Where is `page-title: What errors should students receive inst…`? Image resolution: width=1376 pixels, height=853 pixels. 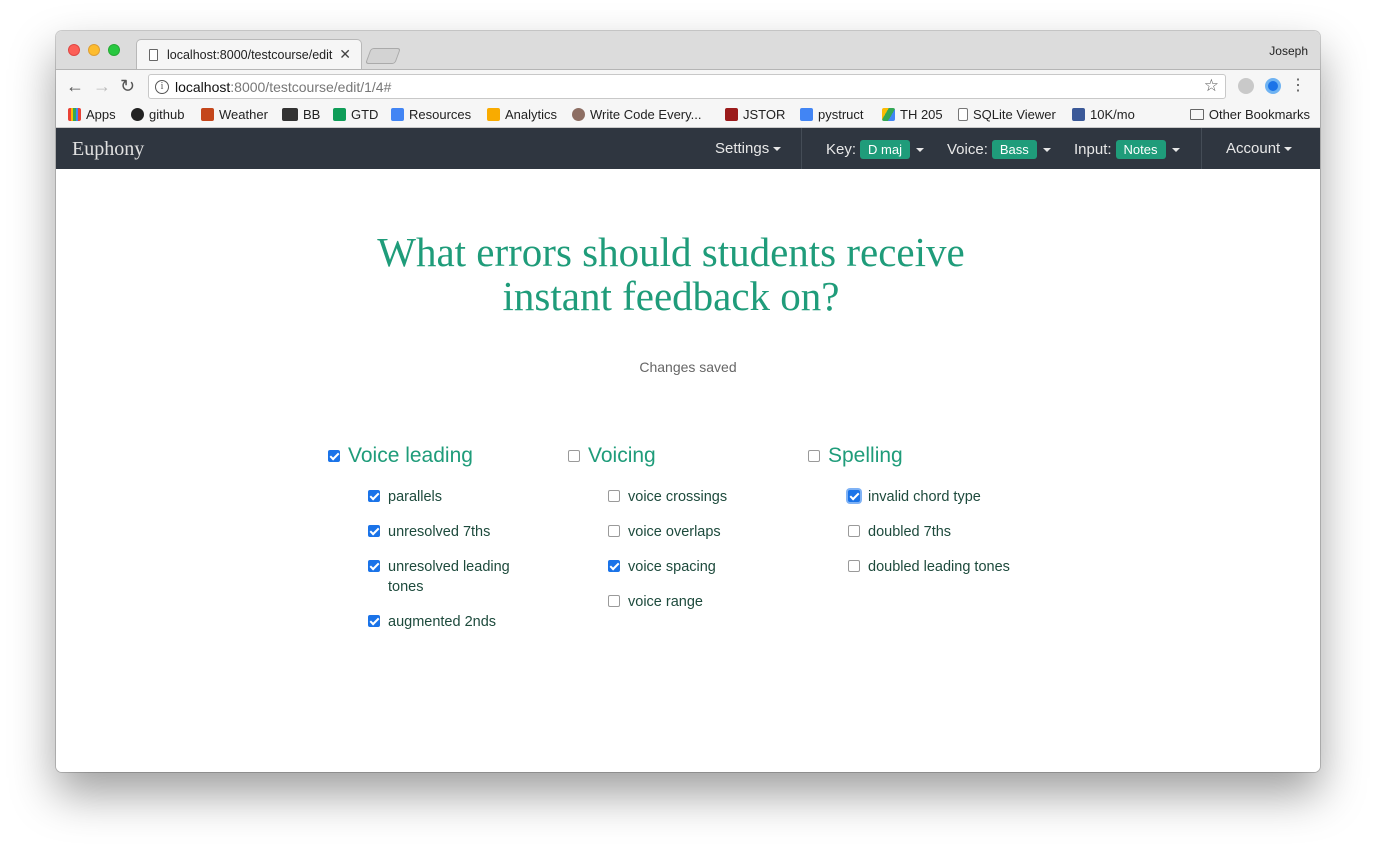
page-title: What errors should students receive inst… is located at coordinates (671, 274).